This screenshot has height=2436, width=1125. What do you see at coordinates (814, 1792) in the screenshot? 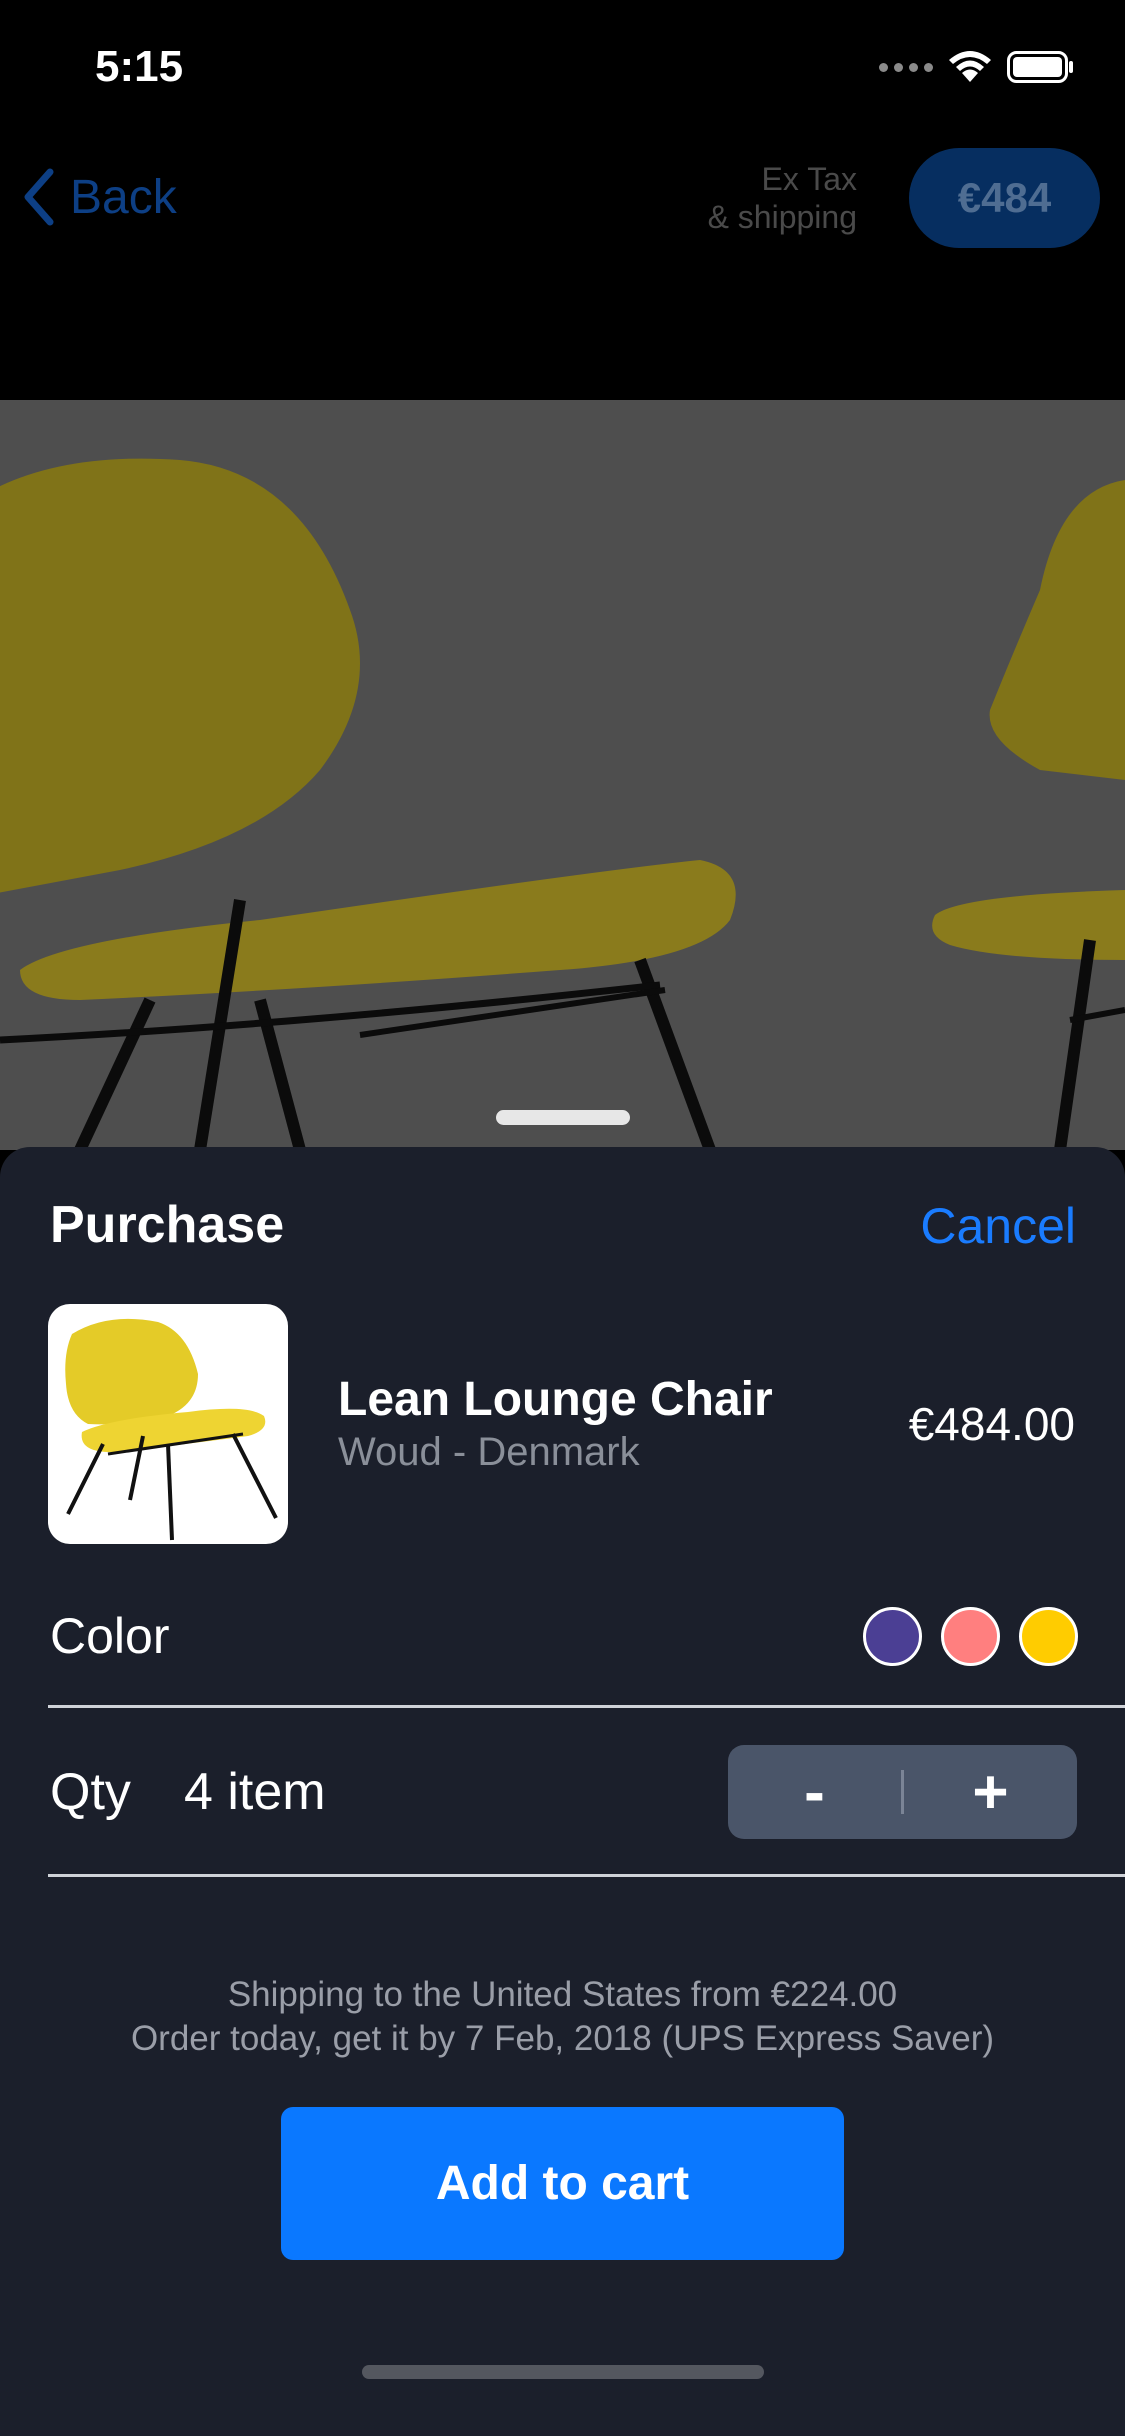
I see `decrement-button: -` at bounding box center [814, 1792].